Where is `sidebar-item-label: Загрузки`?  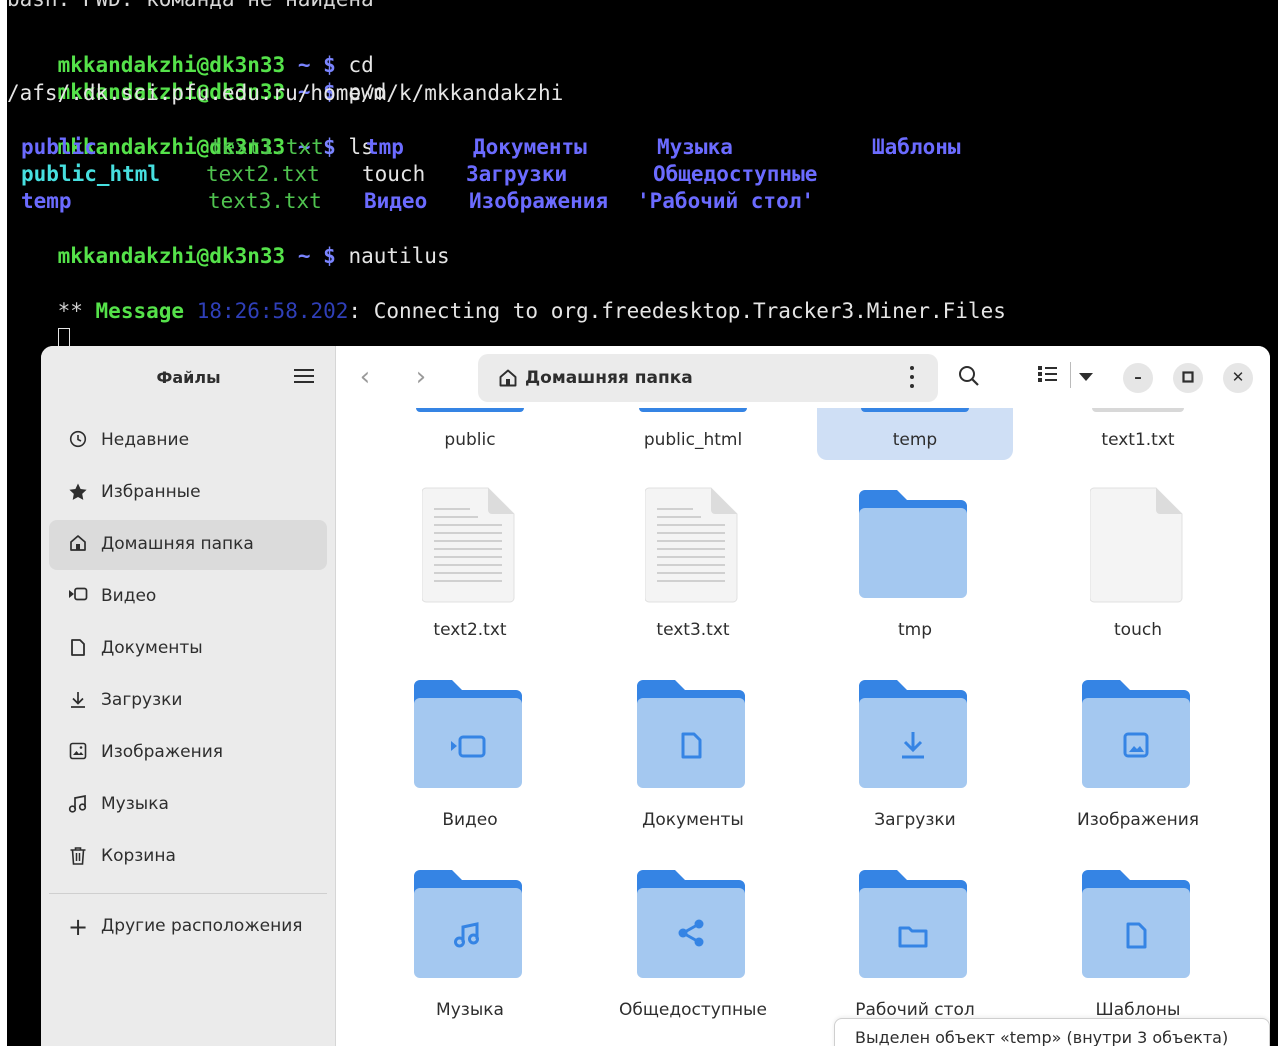 sidebar-item-label: Загрузки is located at coordinates (142, 700).